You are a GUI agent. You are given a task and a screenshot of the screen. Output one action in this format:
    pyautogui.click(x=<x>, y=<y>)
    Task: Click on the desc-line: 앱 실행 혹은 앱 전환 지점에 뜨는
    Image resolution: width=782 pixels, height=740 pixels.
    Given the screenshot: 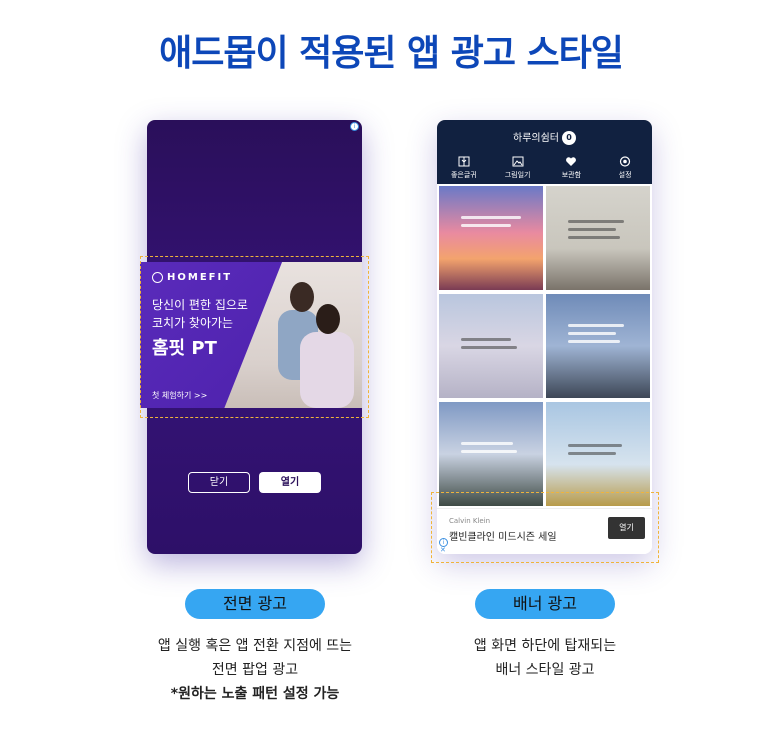 What is the action you would take?
    pyautogui.click(x=255, y=646)
    